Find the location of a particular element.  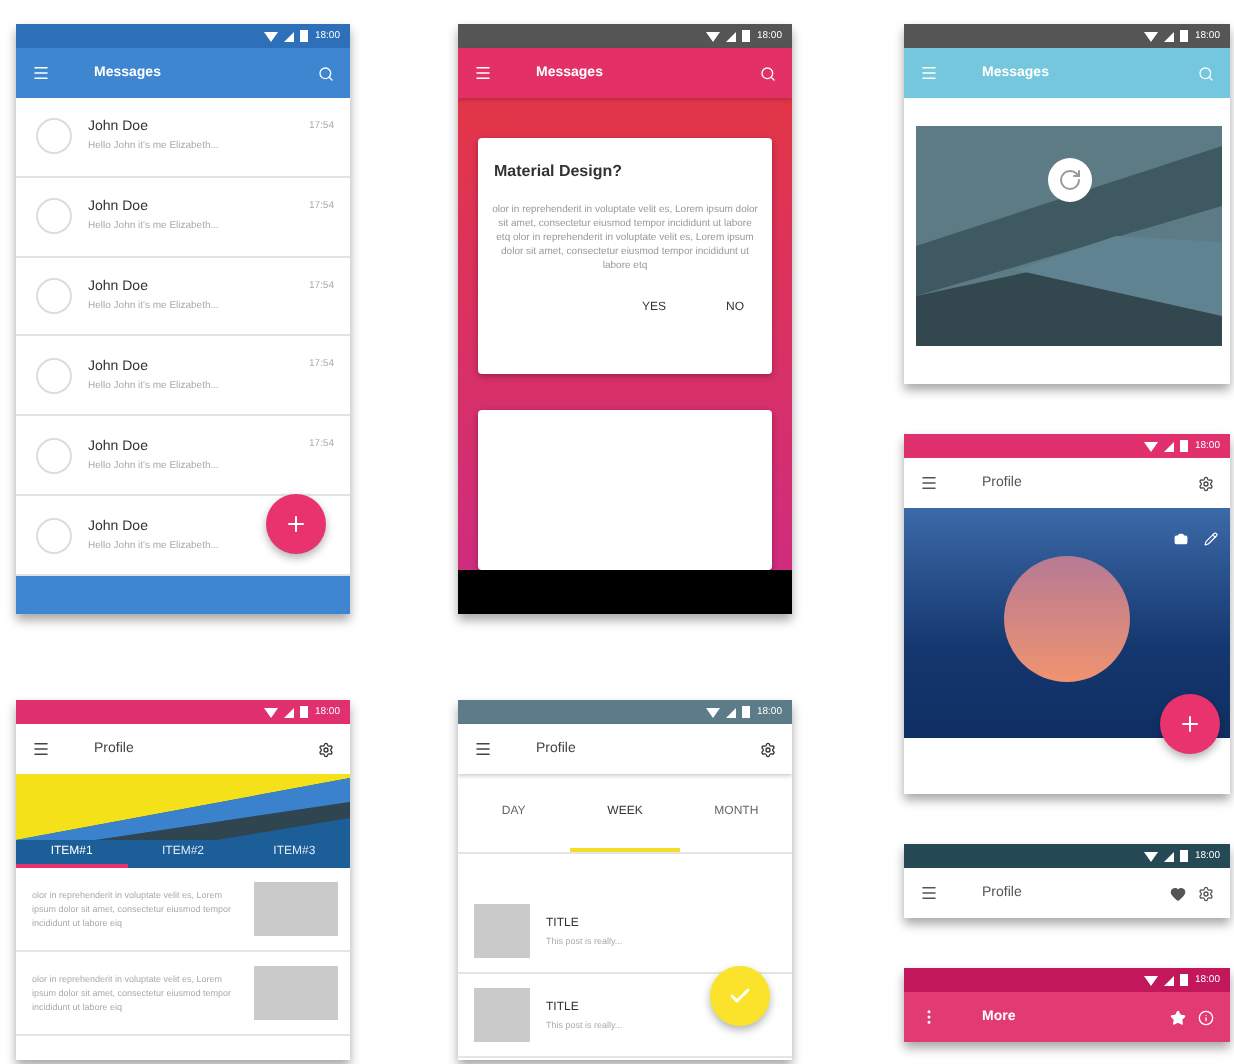

camera-icon is located at coordinates (1181, 539).